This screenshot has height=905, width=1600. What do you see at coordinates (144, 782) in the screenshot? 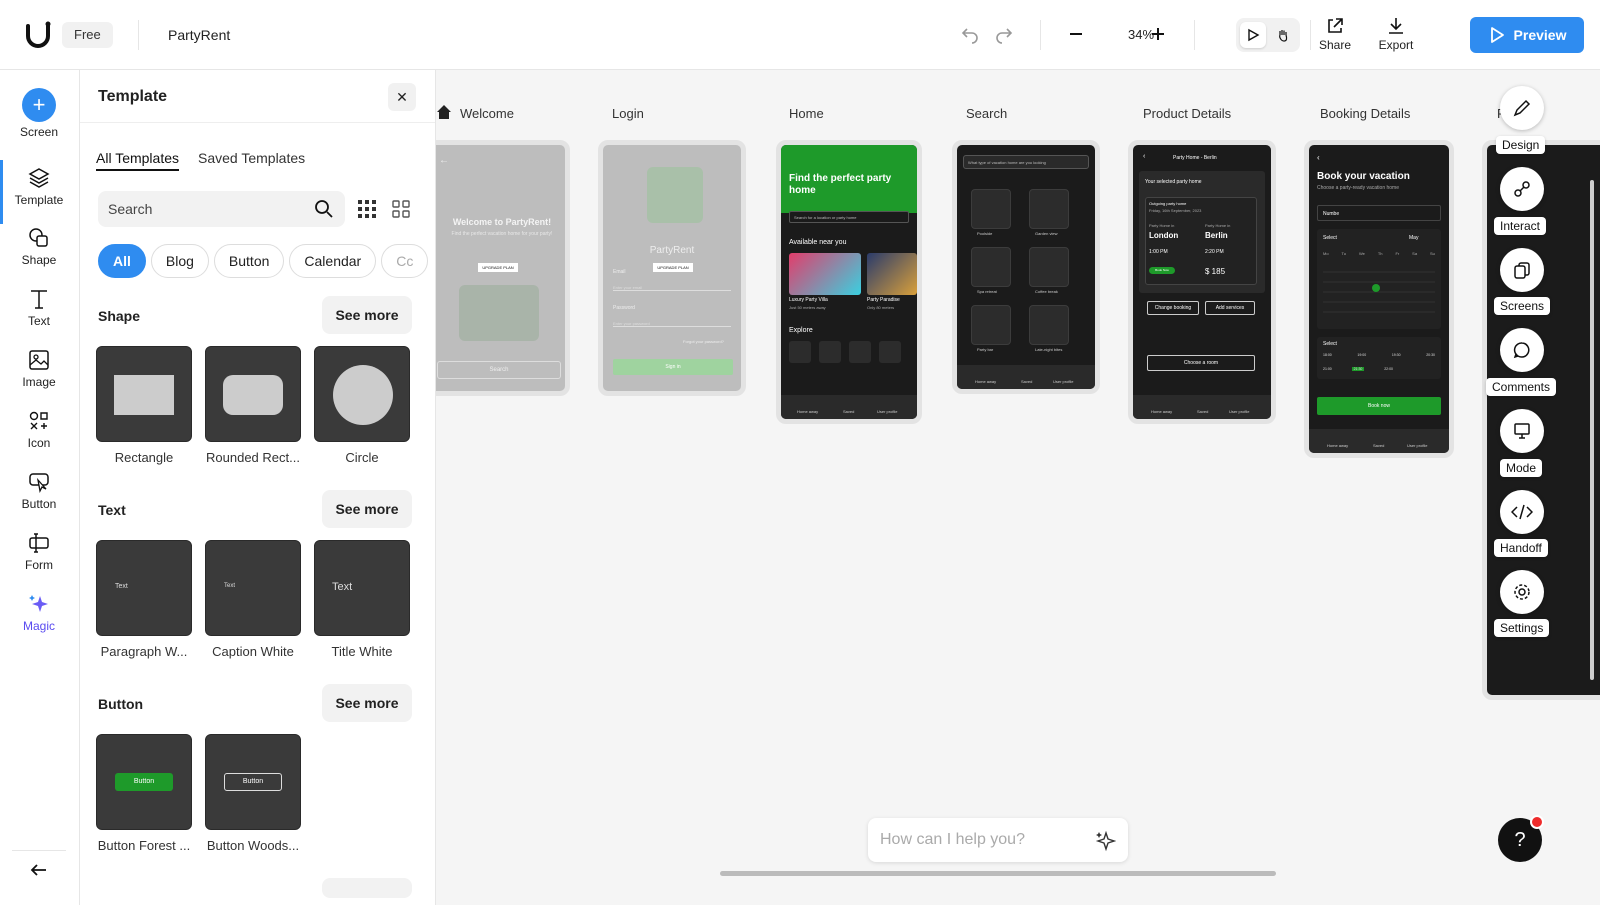
I see `template-tile-button-forest: Button` at bounding box center [144, 782].